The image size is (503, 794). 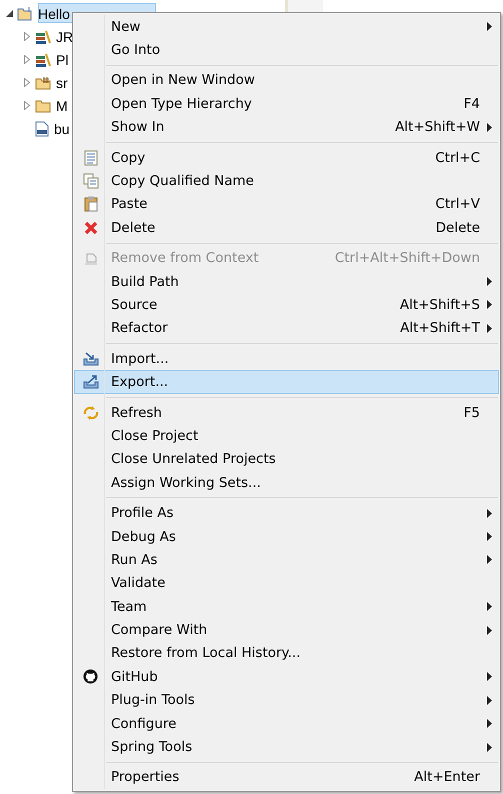 What do you see at coordinates (90, 359) in the screenshot?
I see `import-icon` at bounding box center [90, 359].